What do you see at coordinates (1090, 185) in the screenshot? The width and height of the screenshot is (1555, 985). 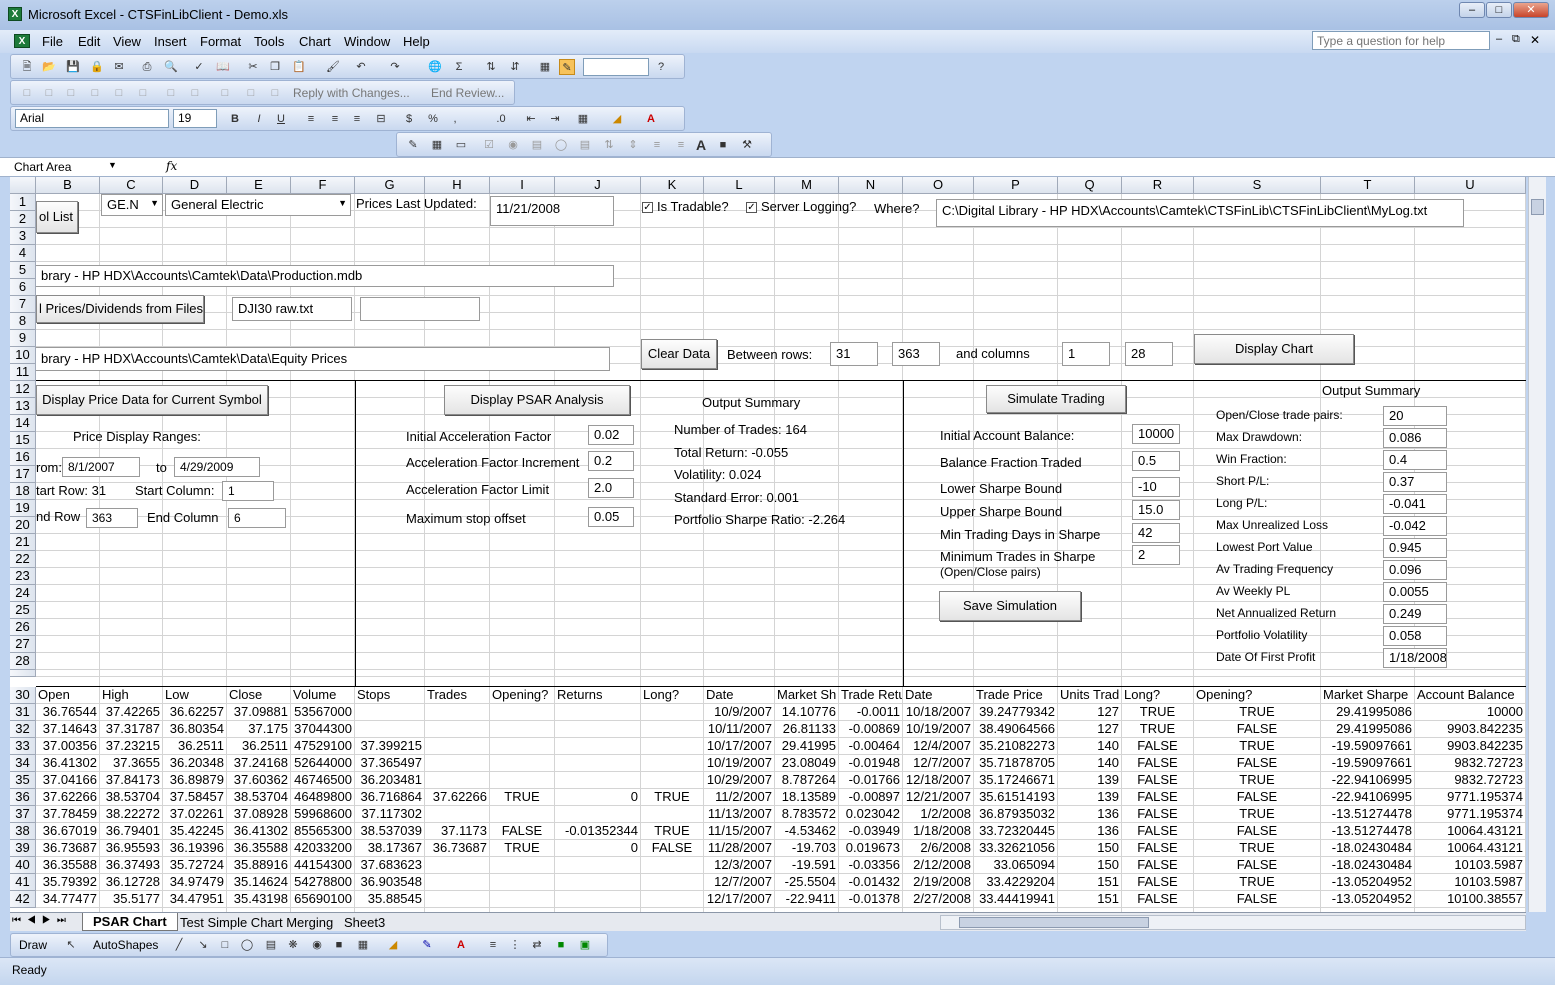 I see `column-header: Q` at bounding box center [1090, 185].